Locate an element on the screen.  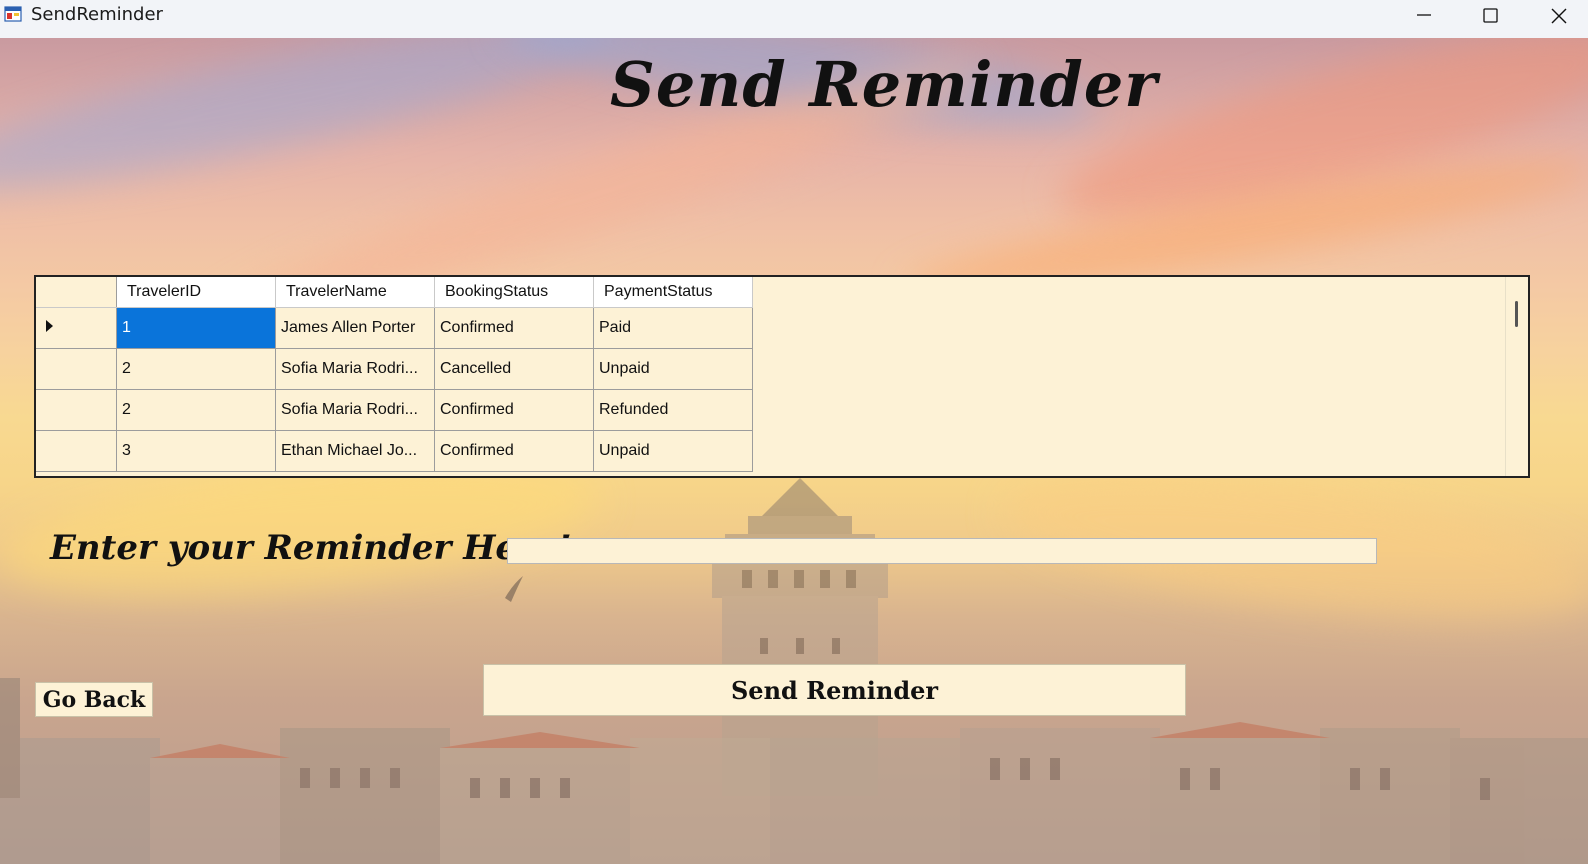
column-header-traveler-id: TravelerID is located at coordinates (196, 292).